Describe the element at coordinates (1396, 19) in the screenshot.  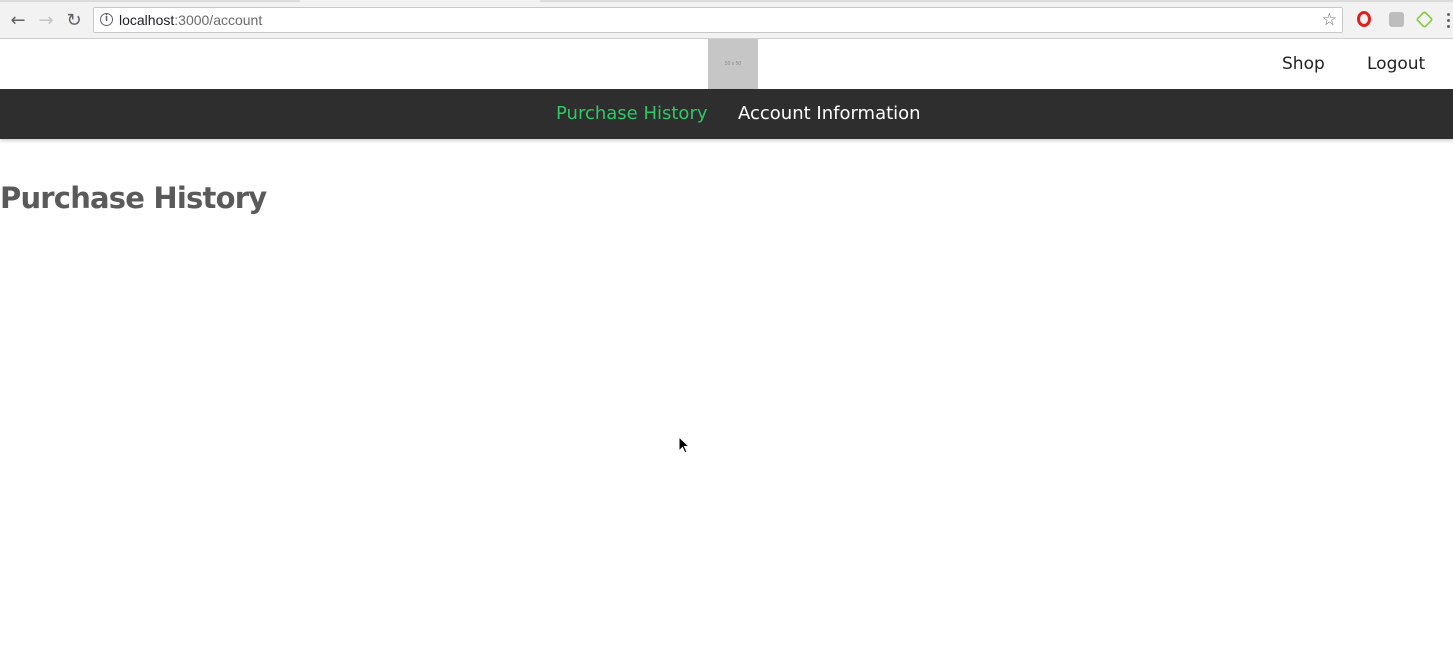
I see `gray-extension-icon` at that location.